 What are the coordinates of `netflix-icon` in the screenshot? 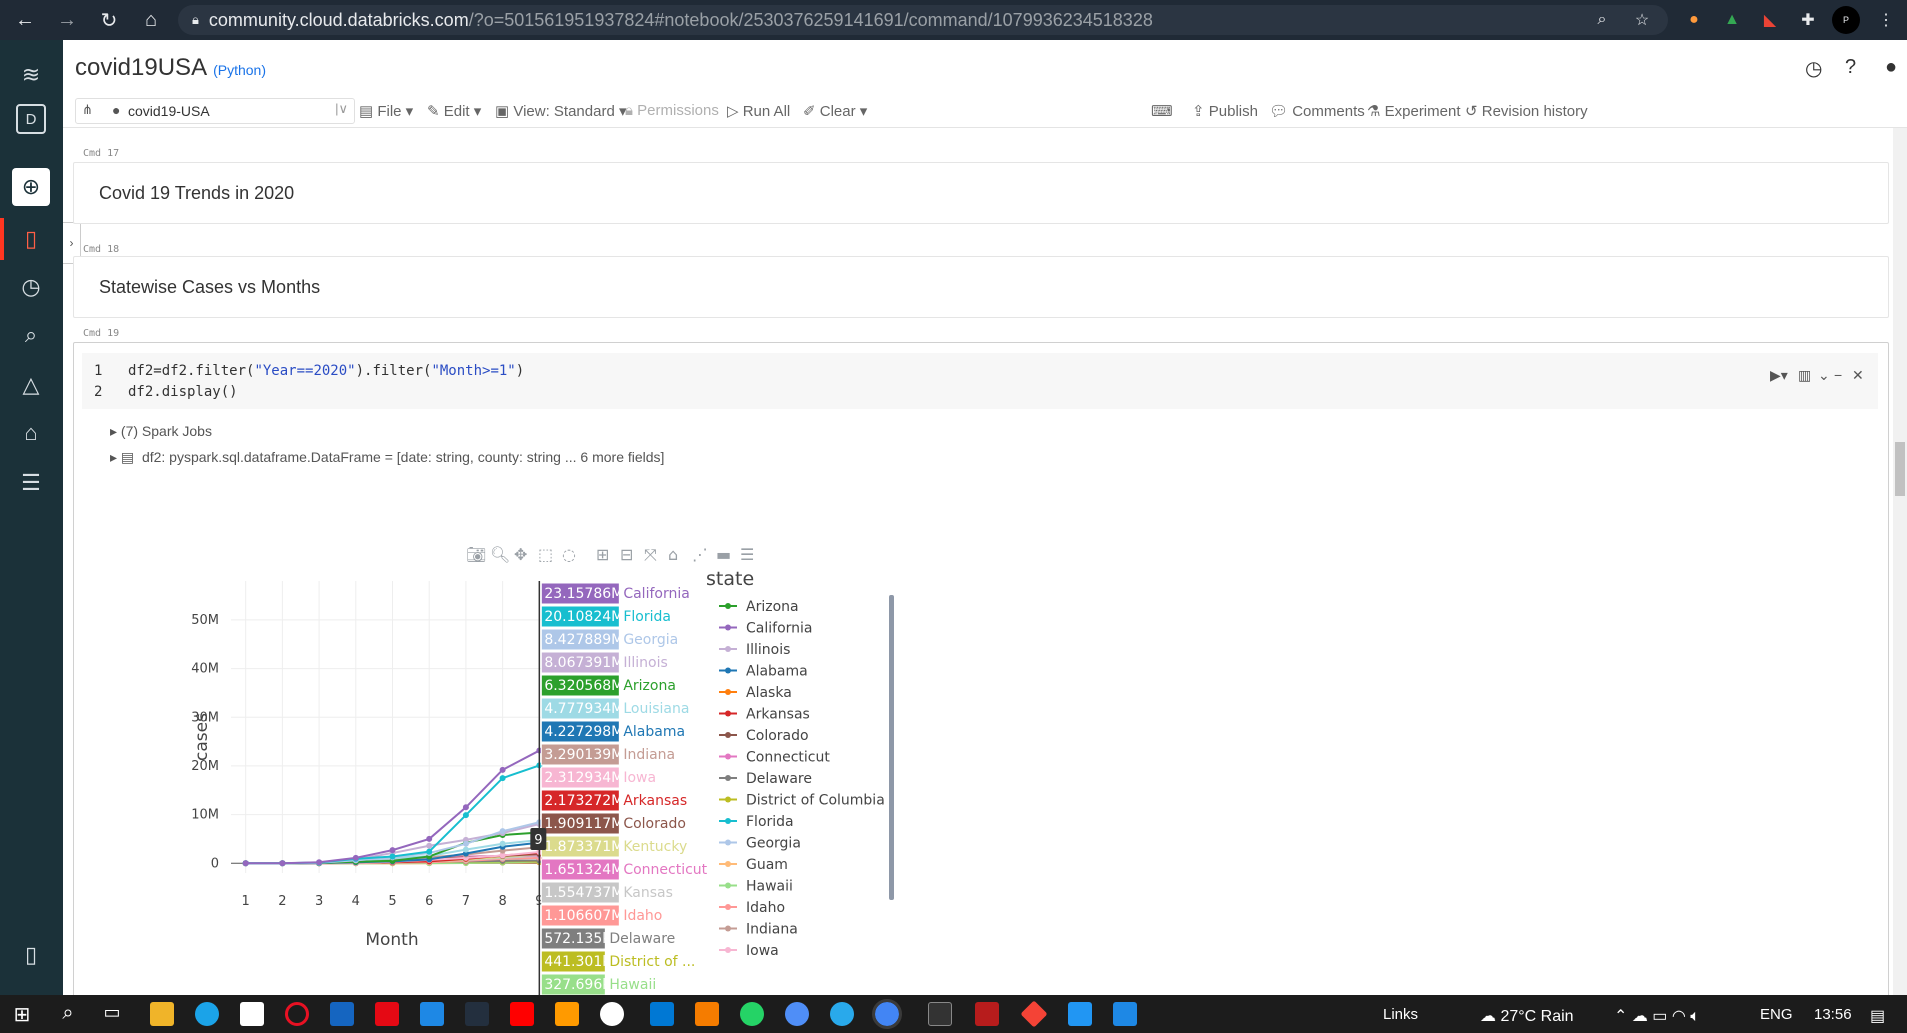 It's located at (387, 1014).